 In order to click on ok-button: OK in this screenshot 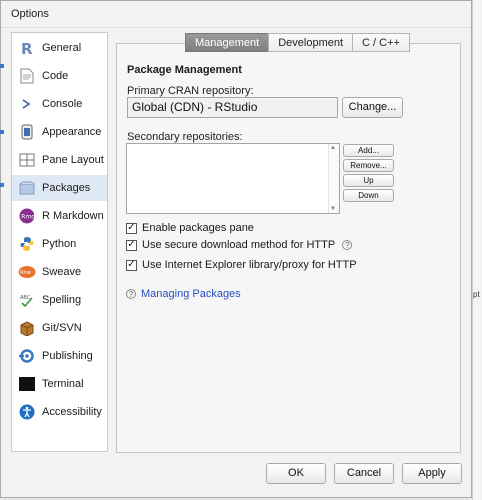, I will do `click(296, 473)`.